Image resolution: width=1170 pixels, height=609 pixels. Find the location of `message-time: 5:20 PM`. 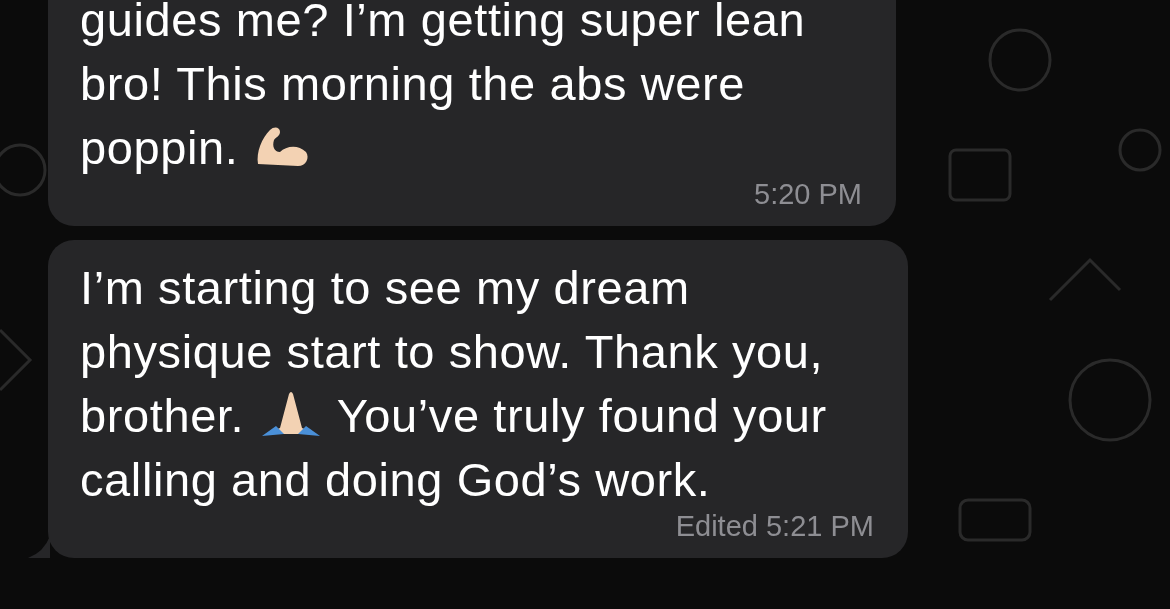

message-time: 5:20 PM is located at coordinates (808, 194).